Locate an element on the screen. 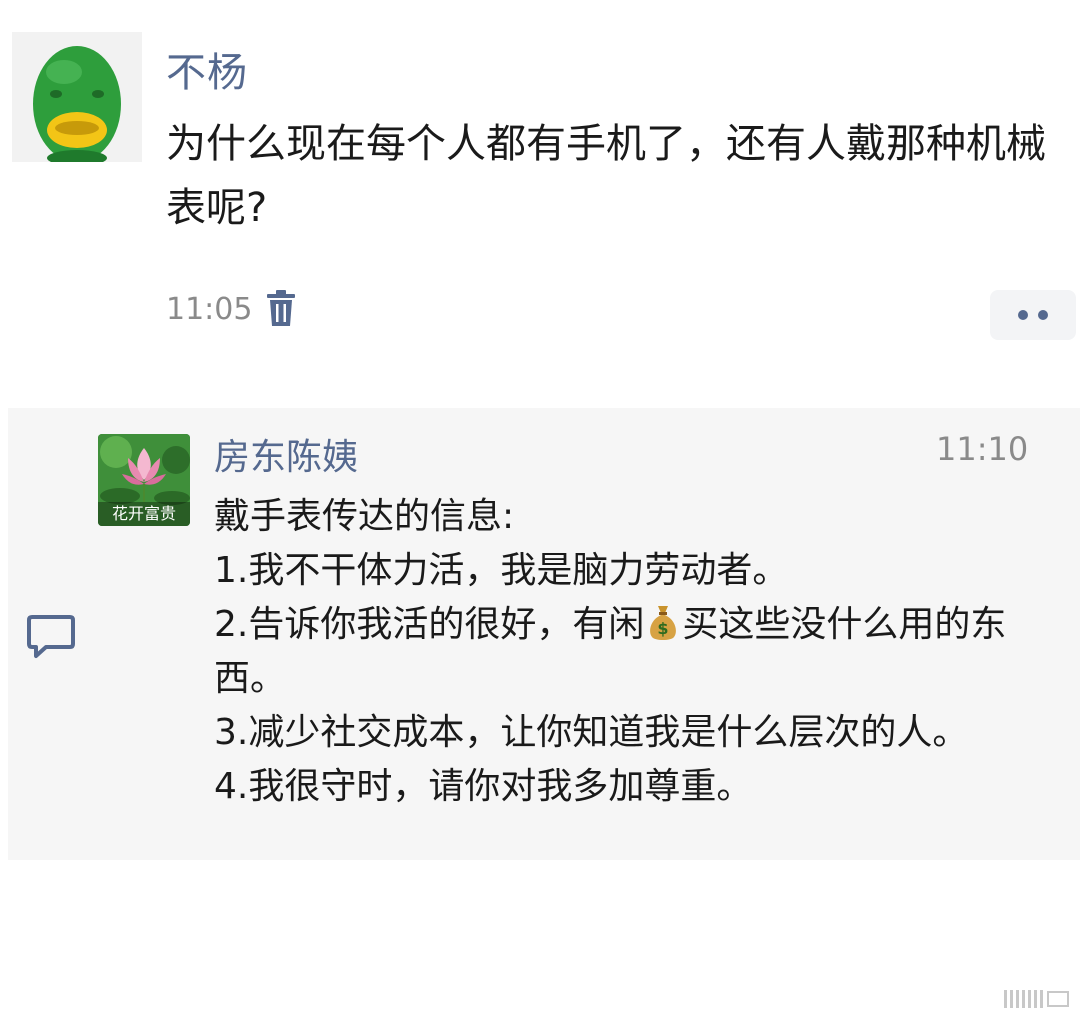  comment-author-avatar: 花开富贵 is located at coordinates (144, 480).